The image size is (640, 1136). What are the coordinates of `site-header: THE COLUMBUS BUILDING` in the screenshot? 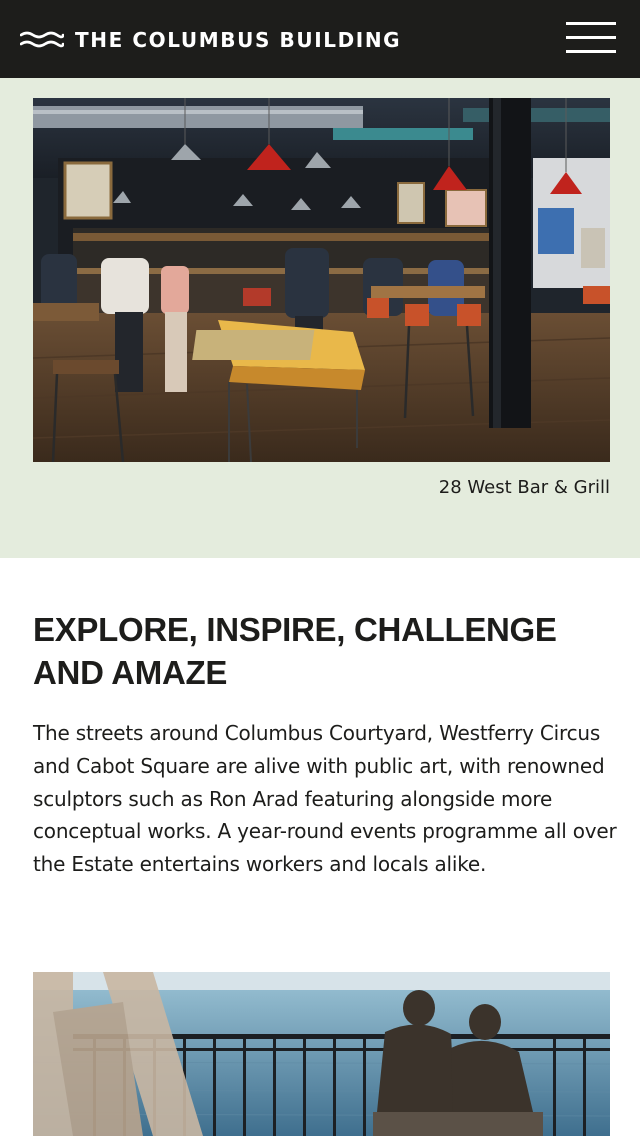 It's located at (320, 39).